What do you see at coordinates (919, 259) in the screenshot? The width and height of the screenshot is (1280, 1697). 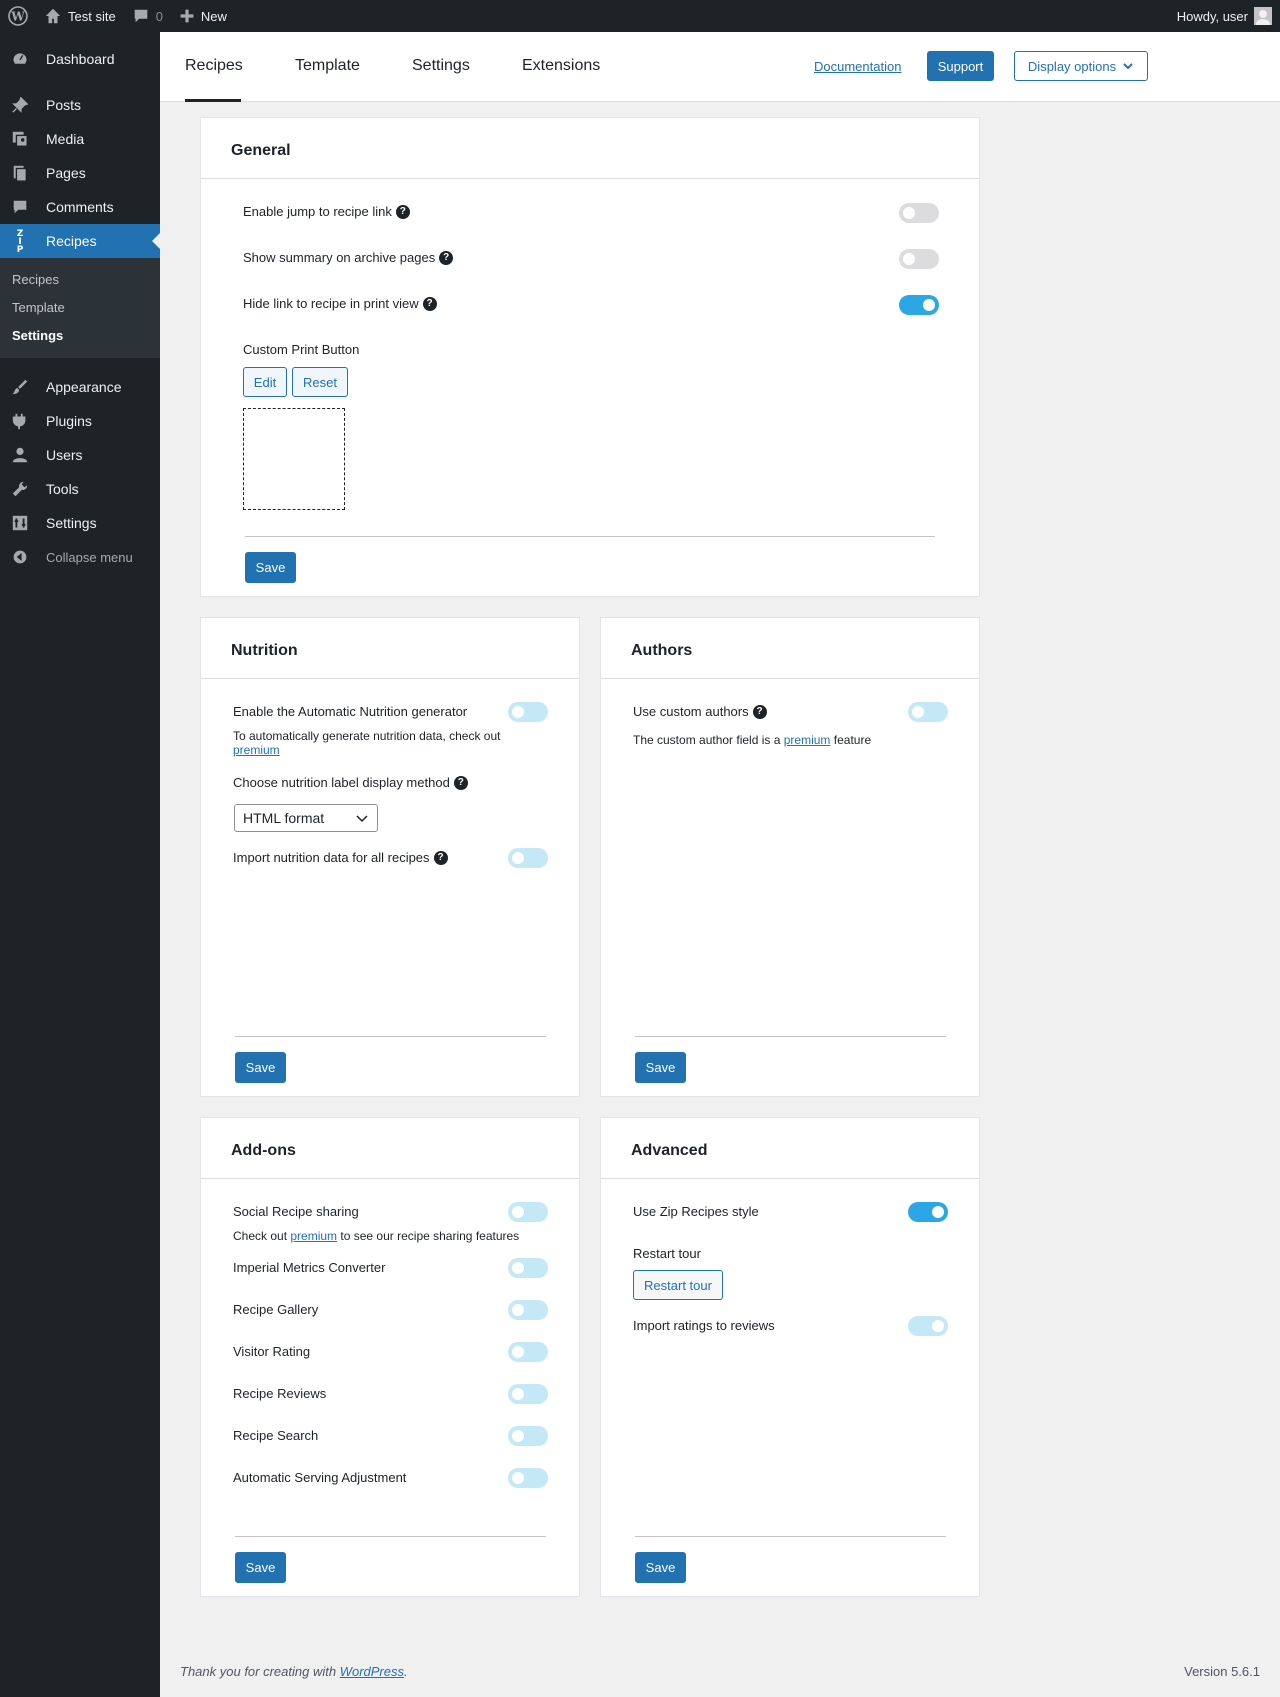 I see `summary-archive-toggle` at bounding box center [919, 259].